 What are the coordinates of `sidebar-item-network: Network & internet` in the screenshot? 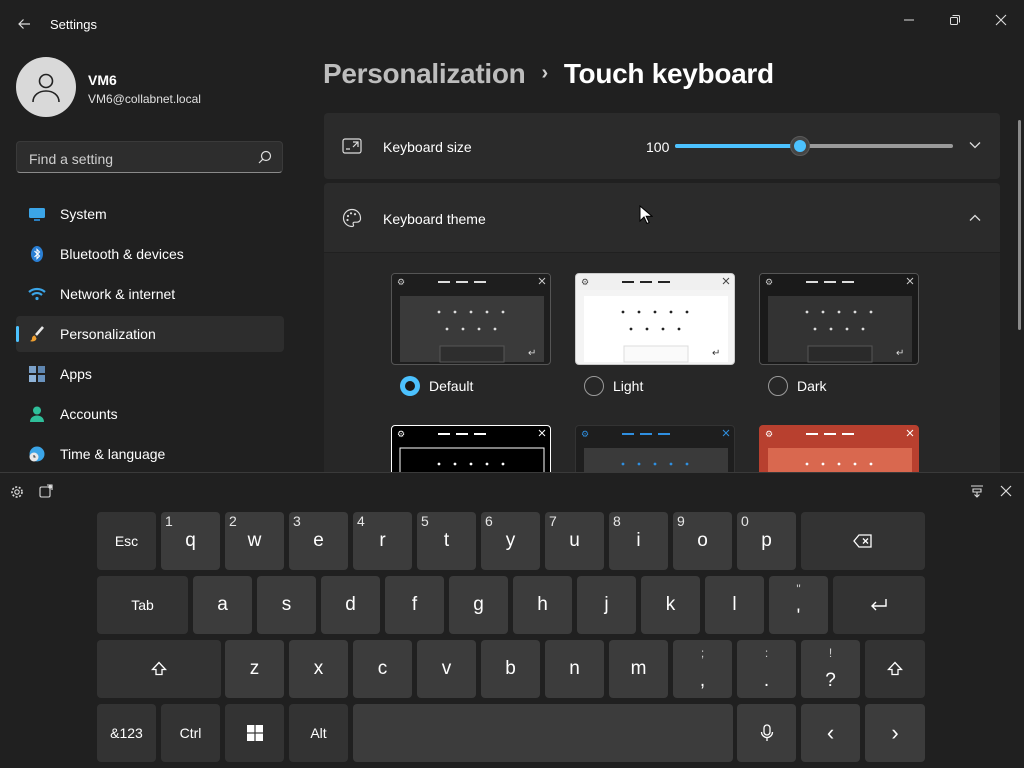 It's located at (150, 294).